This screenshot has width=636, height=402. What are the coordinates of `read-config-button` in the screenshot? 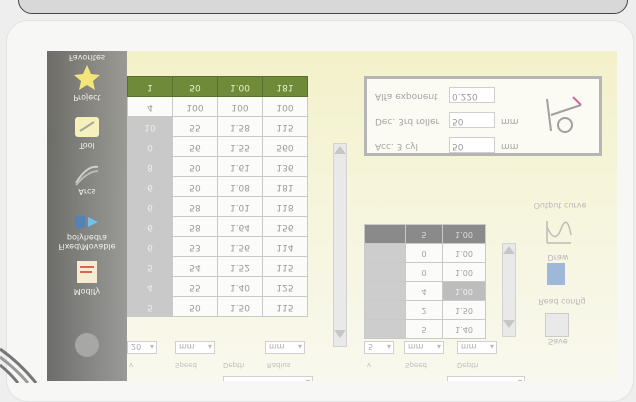 It's located at (556, 274).